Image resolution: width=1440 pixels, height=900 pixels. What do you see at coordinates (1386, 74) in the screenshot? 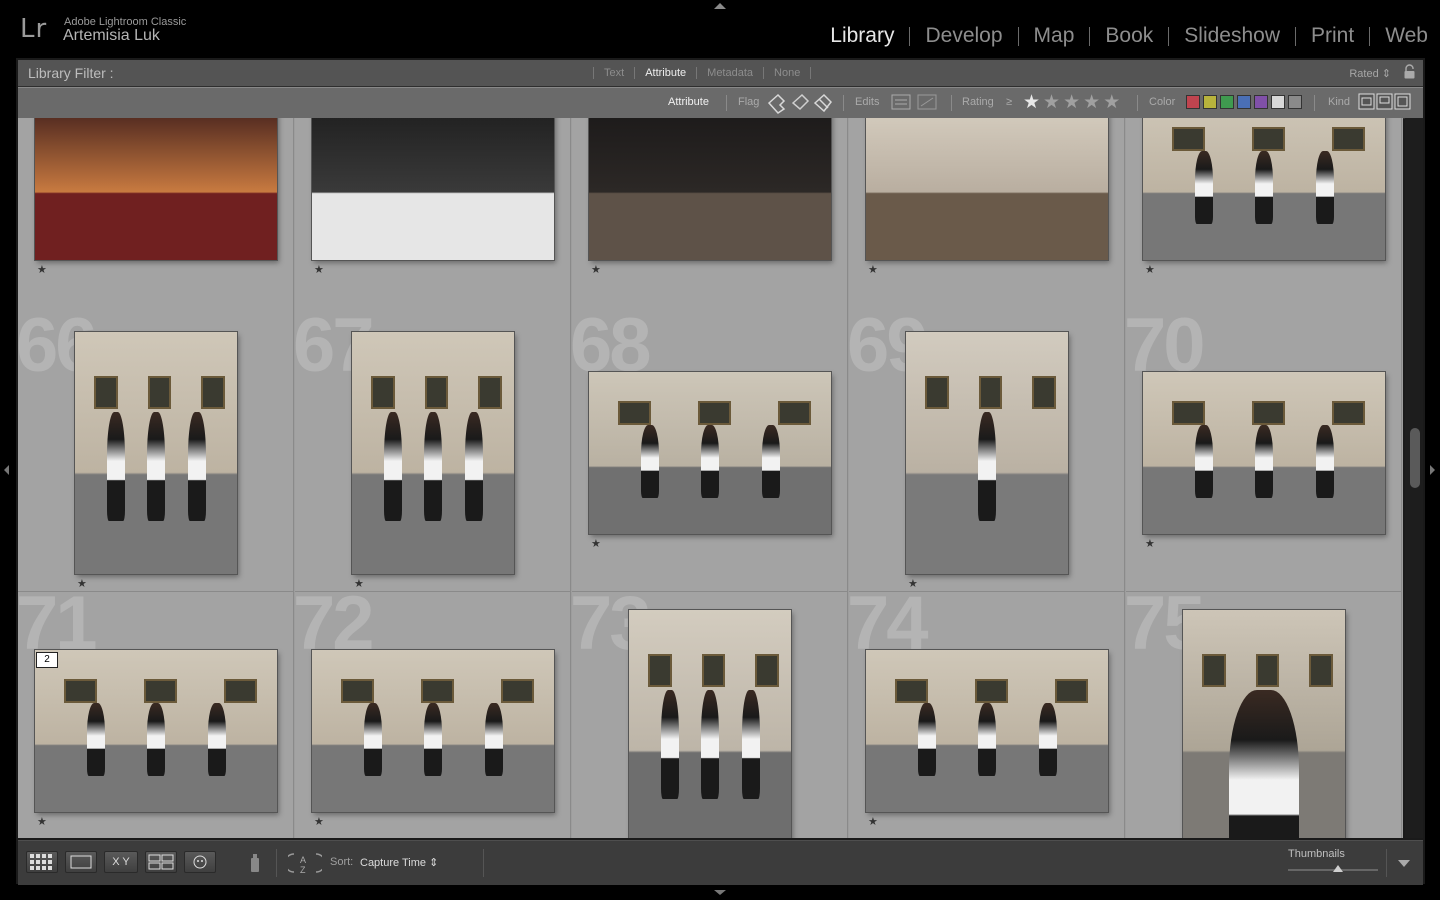
I see `updown-icon: ⇕` at bounding box center [1386, 74].